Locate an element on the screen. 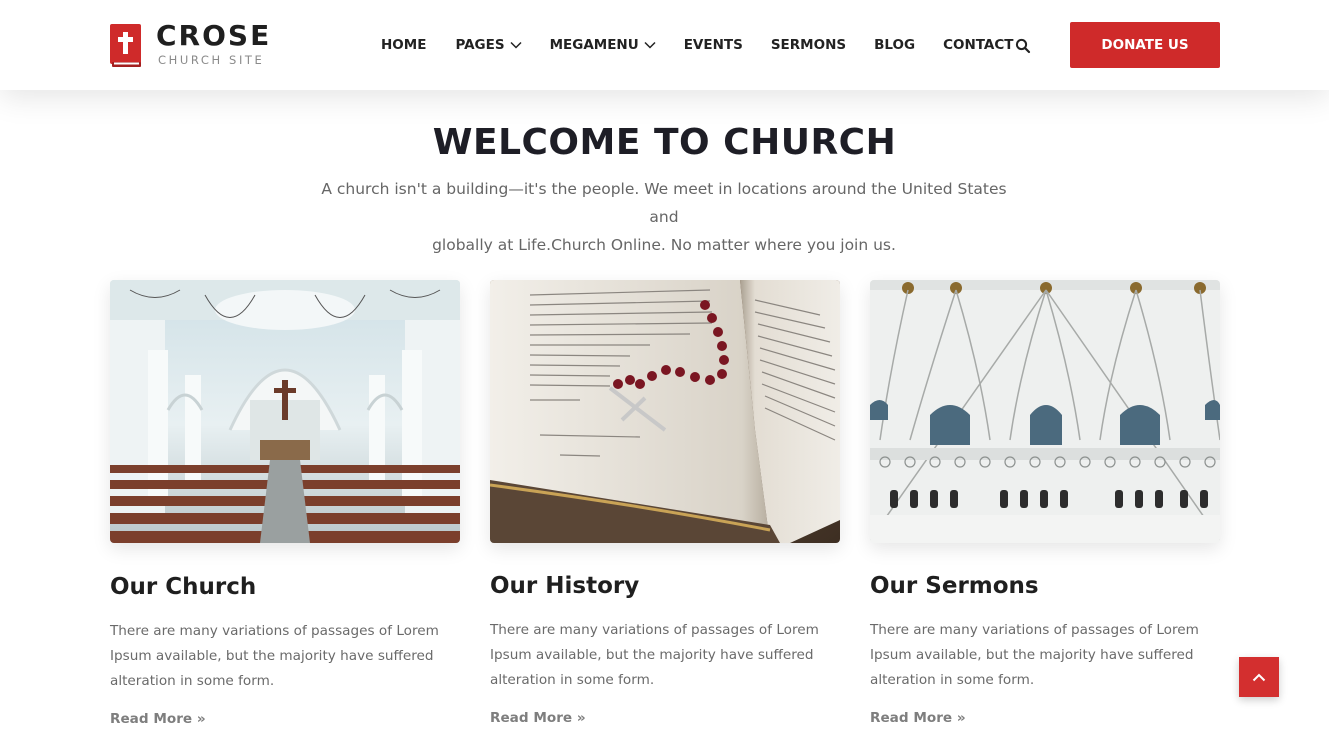 This screenshot has width=1329, height=747. nav-blog: BLOG is located at coordinates (894, 45).